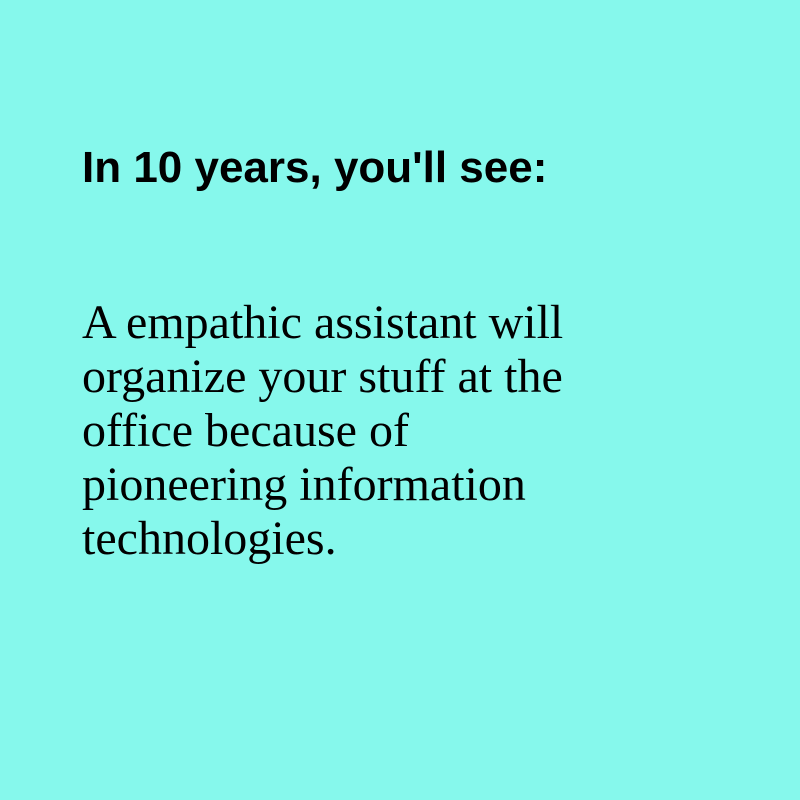 The height and width of the screenshot is (800, 800). I want to click on body-line-3: office because of, so click(245, 430).